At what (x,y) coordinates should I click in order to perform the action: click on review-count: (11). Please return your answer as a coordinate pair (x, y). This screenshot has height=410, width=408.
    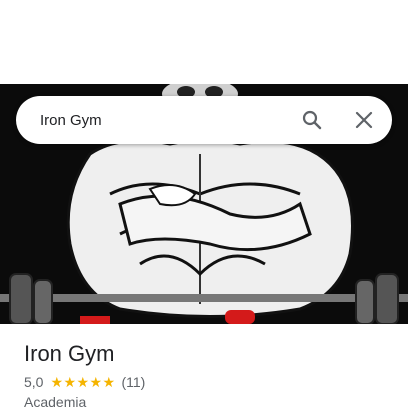
    Looking at the image, I should click on (133, 382).